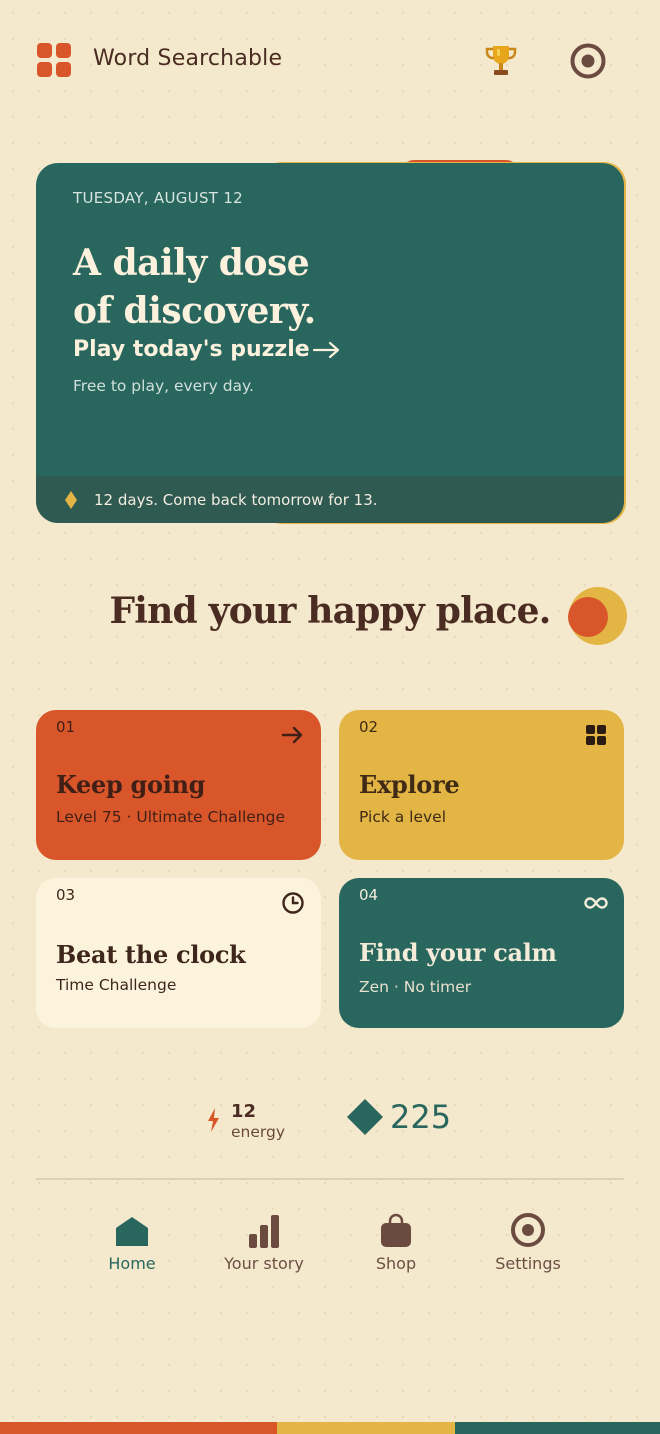 The height and width of the screenshot is (1434, 660). Describe the element at coordinates (481, 785) in the screenshot. I see `mode-card-explore: 02 Explore Pick a level` at that location.